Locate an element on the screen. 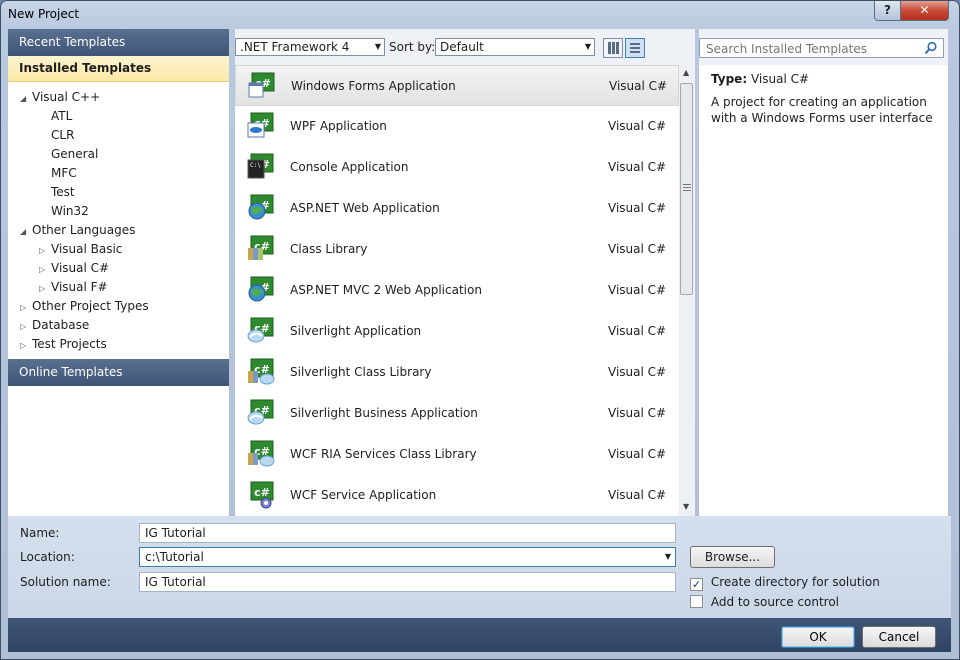  solution-name-field: IG Tutorial is located at coordinates (407, 582).